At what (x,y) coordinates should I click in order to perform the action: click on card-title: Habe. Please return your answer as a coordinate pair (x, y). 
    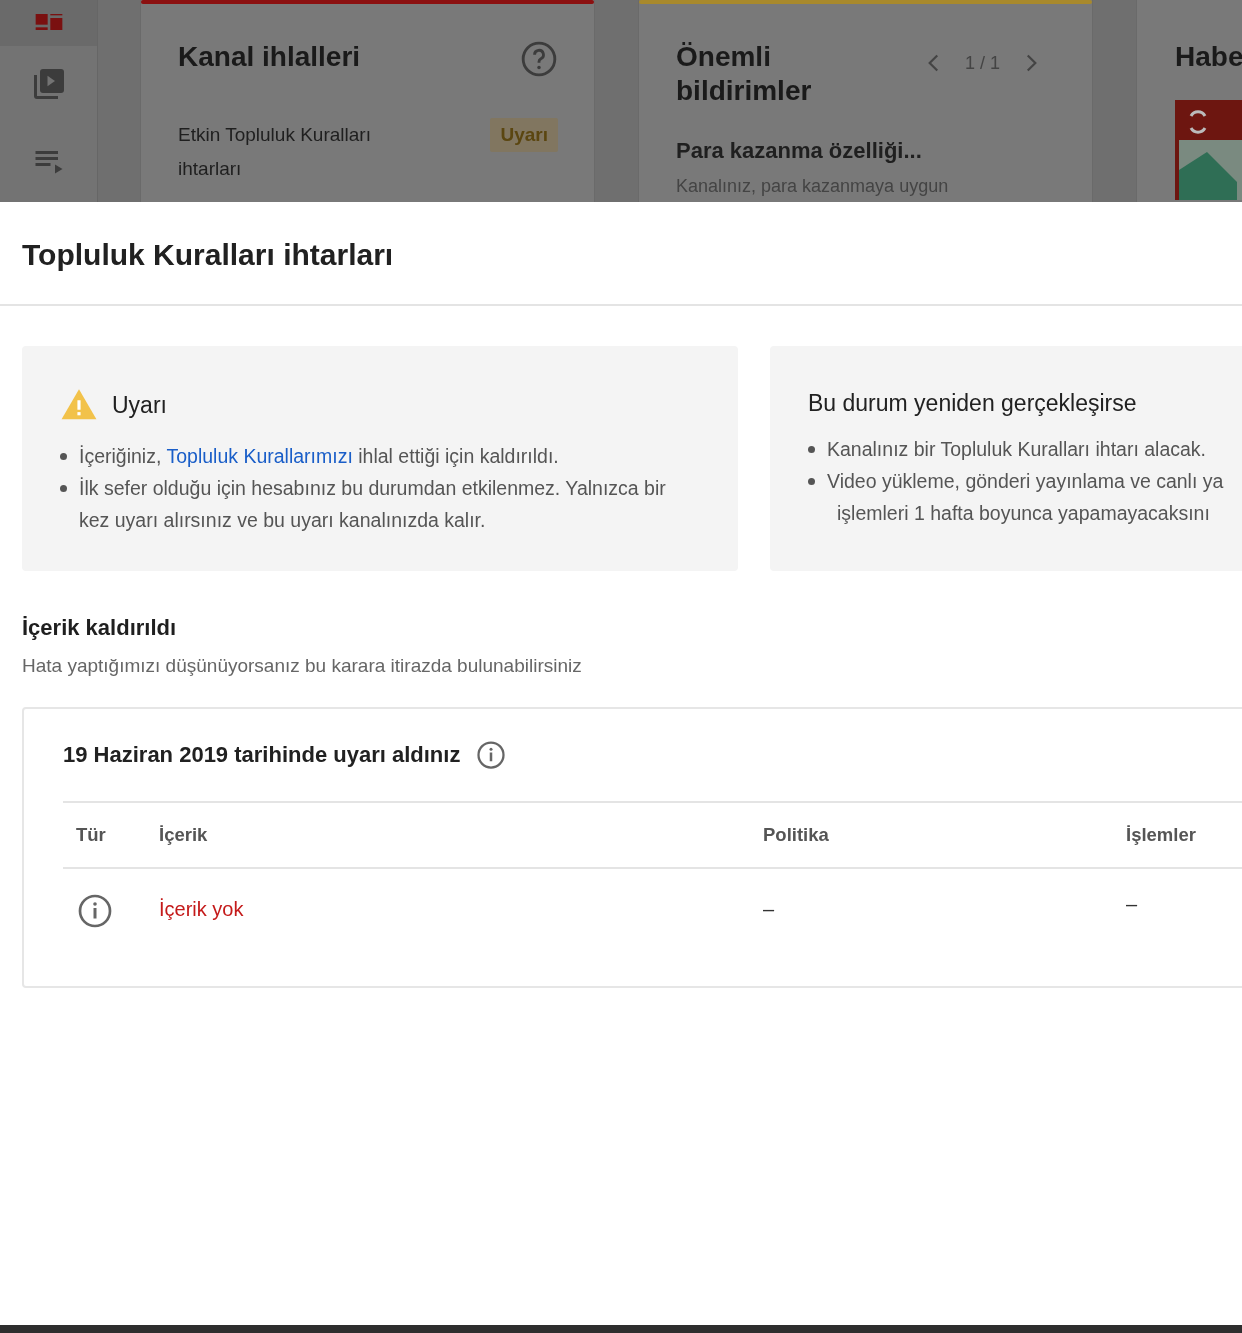
    Looking at the image, I should click on (1208, 57).